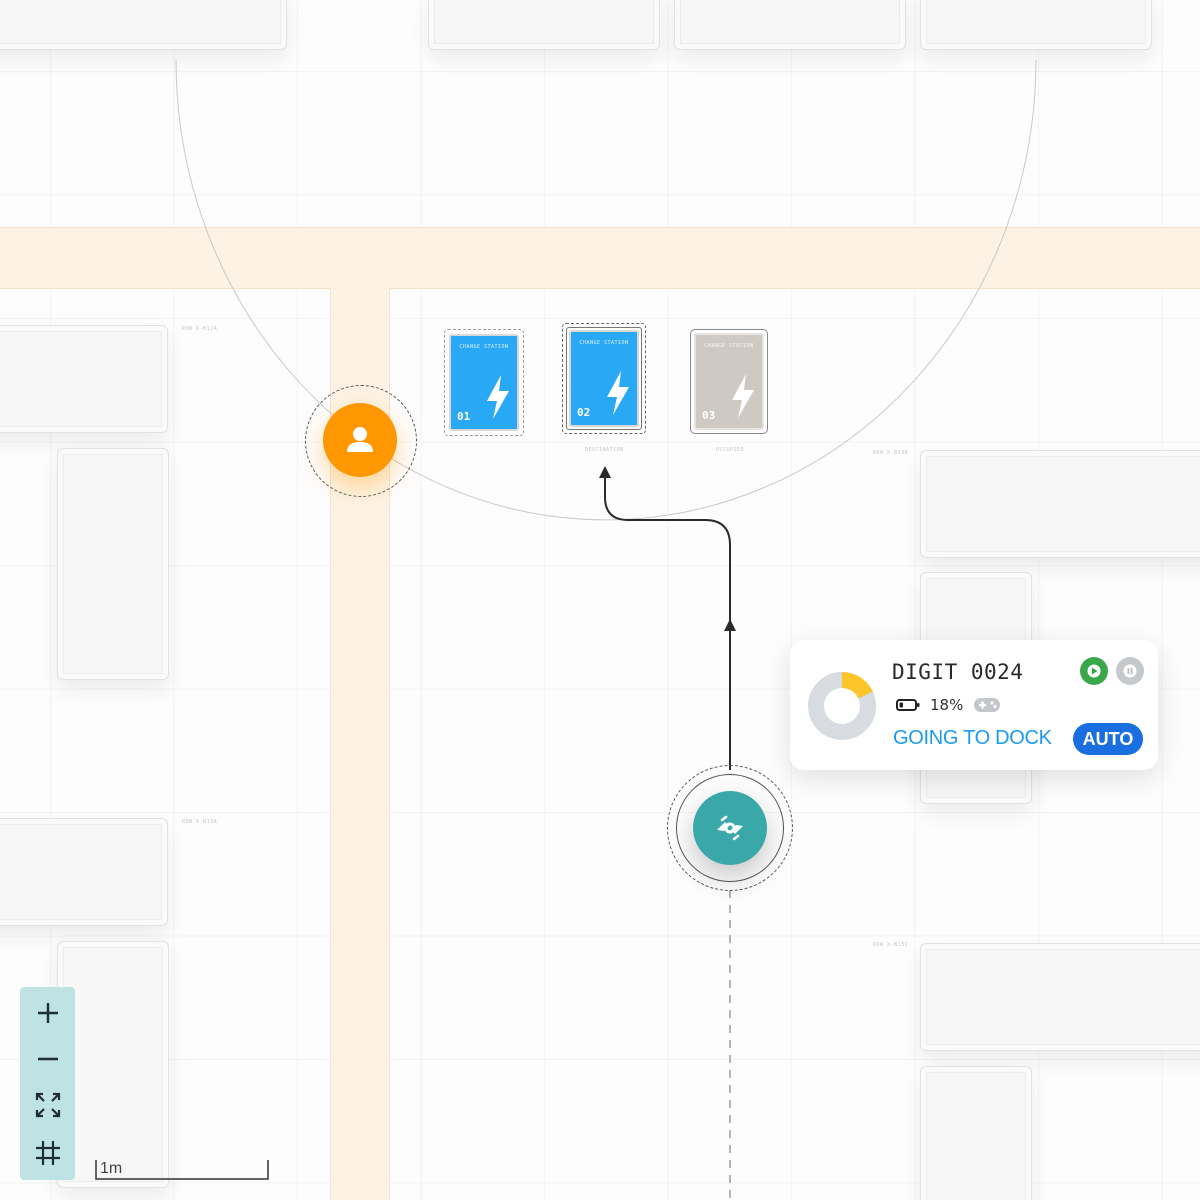 This screenshot has height=1200, width=1200. Describe the element at coordinates (891, 945) in the screenshot. I see `zone-label: ROW X-B13C` at that location.